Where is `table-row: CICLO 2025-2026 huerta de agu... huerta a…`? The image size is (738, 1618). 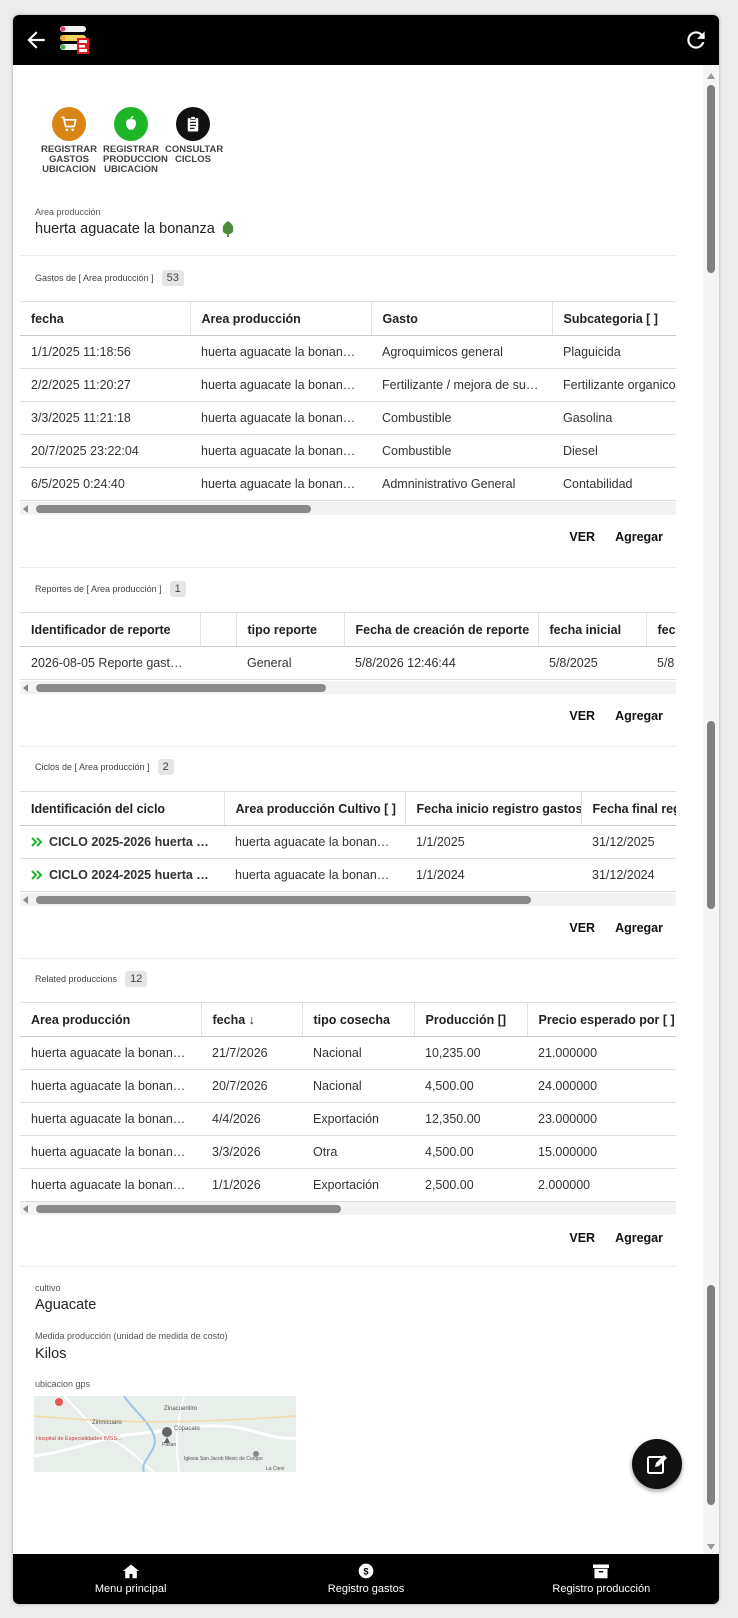 table-row: CICLO 2025-2026 huerta de agu... huerta a… is located at coordinates (348, 842).